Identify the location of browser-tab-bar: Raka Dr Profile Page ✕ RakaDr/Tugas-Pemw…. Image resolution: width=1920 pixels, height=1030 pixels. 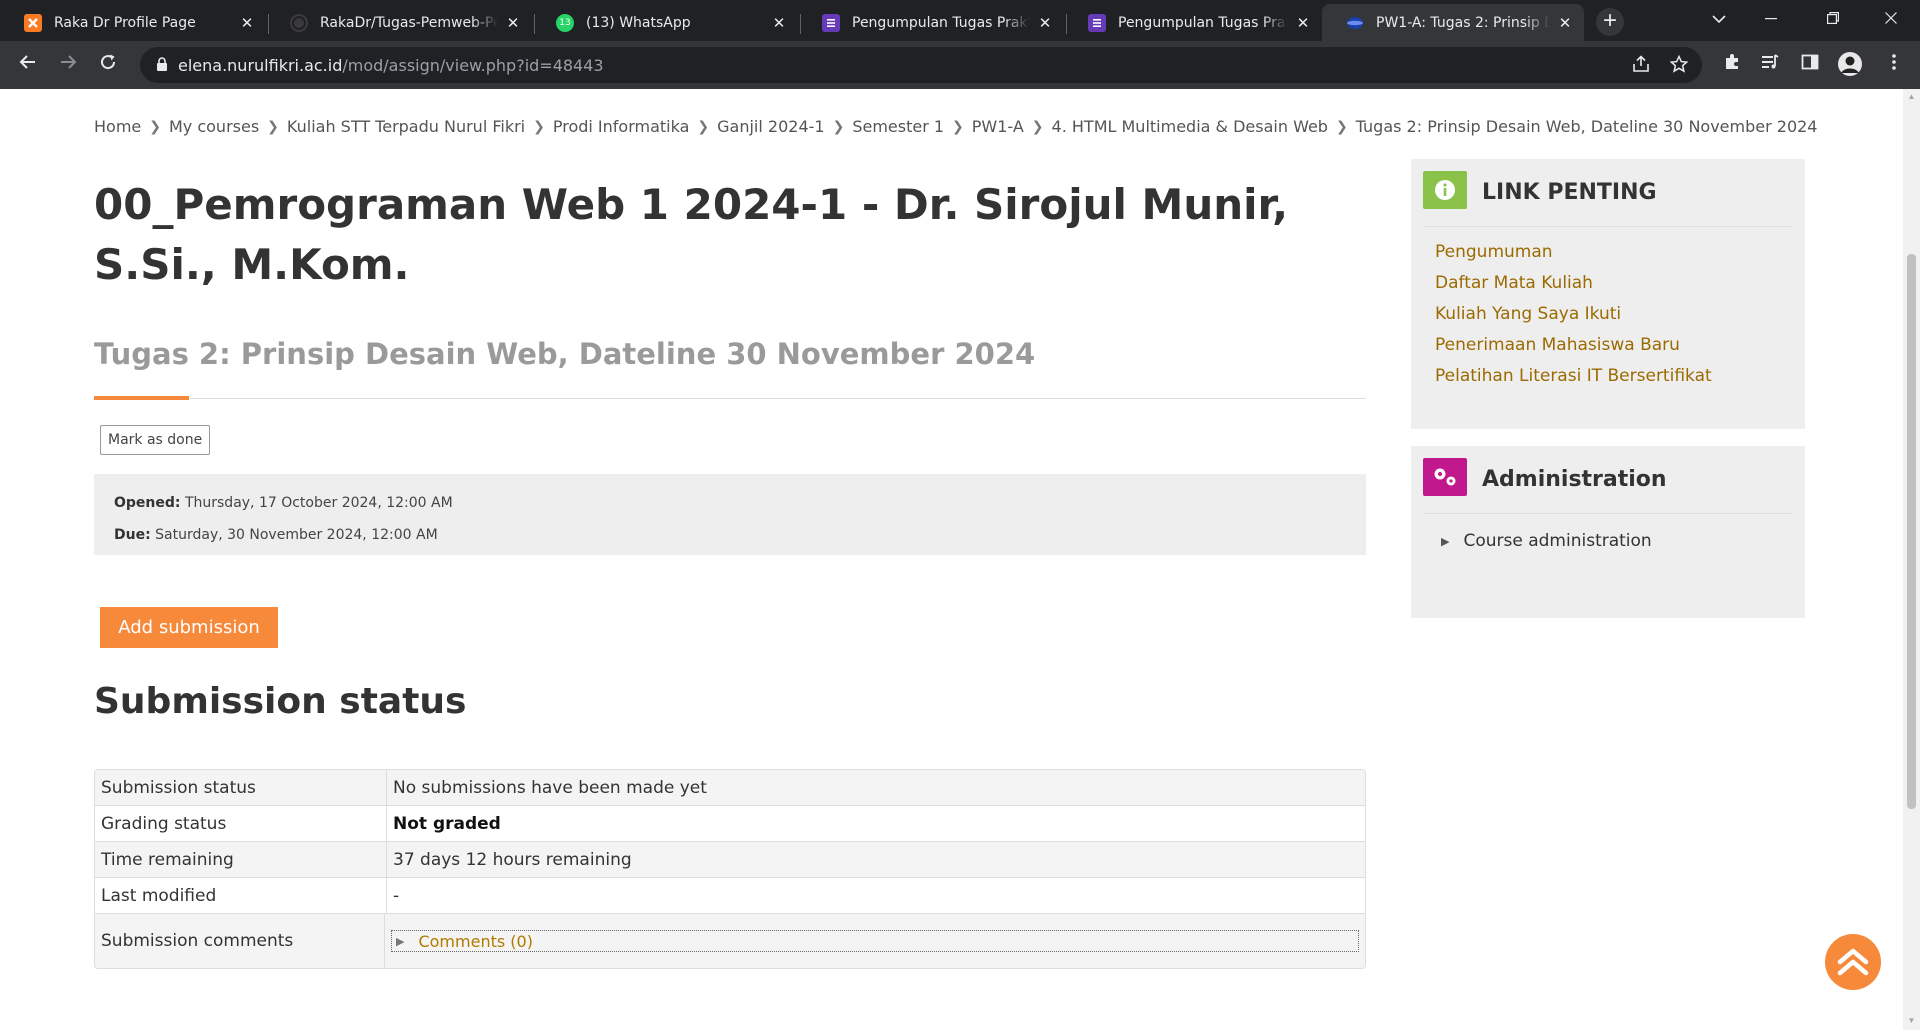
(960, 20).